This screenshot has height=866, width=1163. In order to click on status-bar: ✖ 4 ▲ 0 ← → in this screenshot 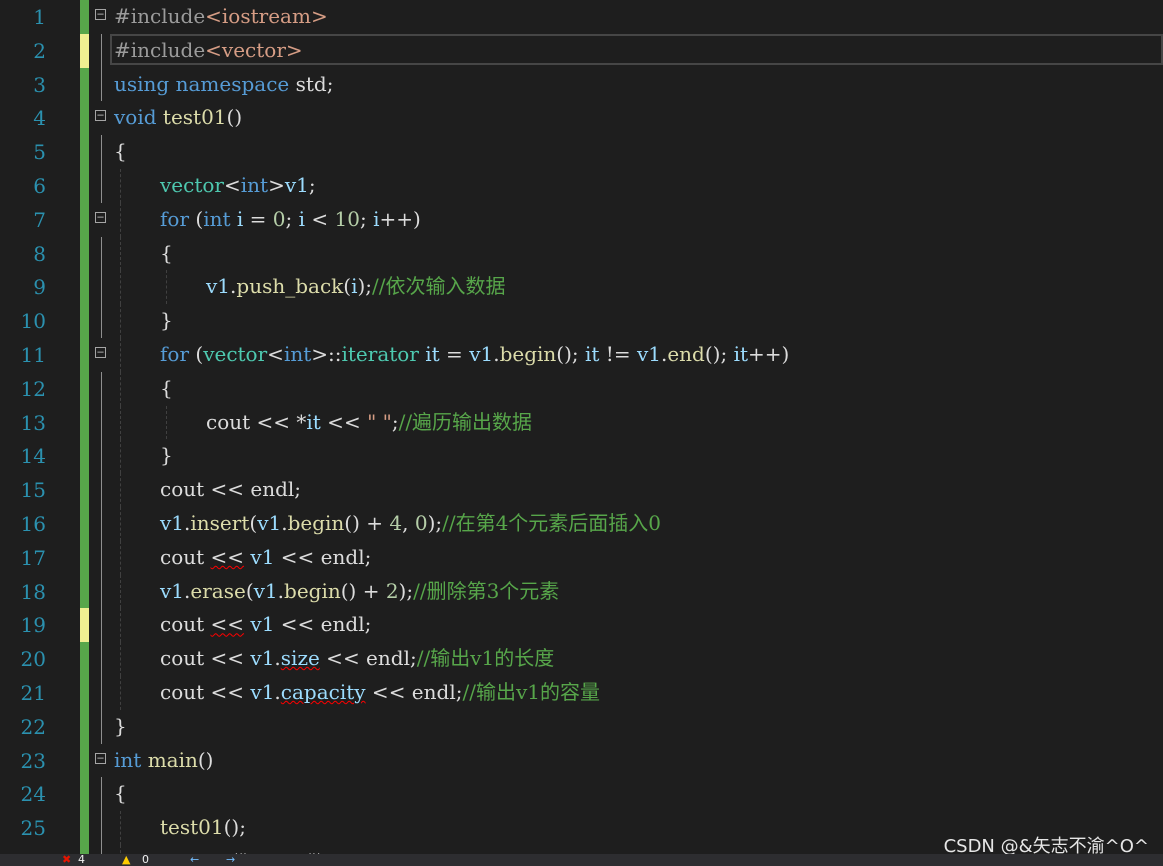, I will do `click(581, 860)`.